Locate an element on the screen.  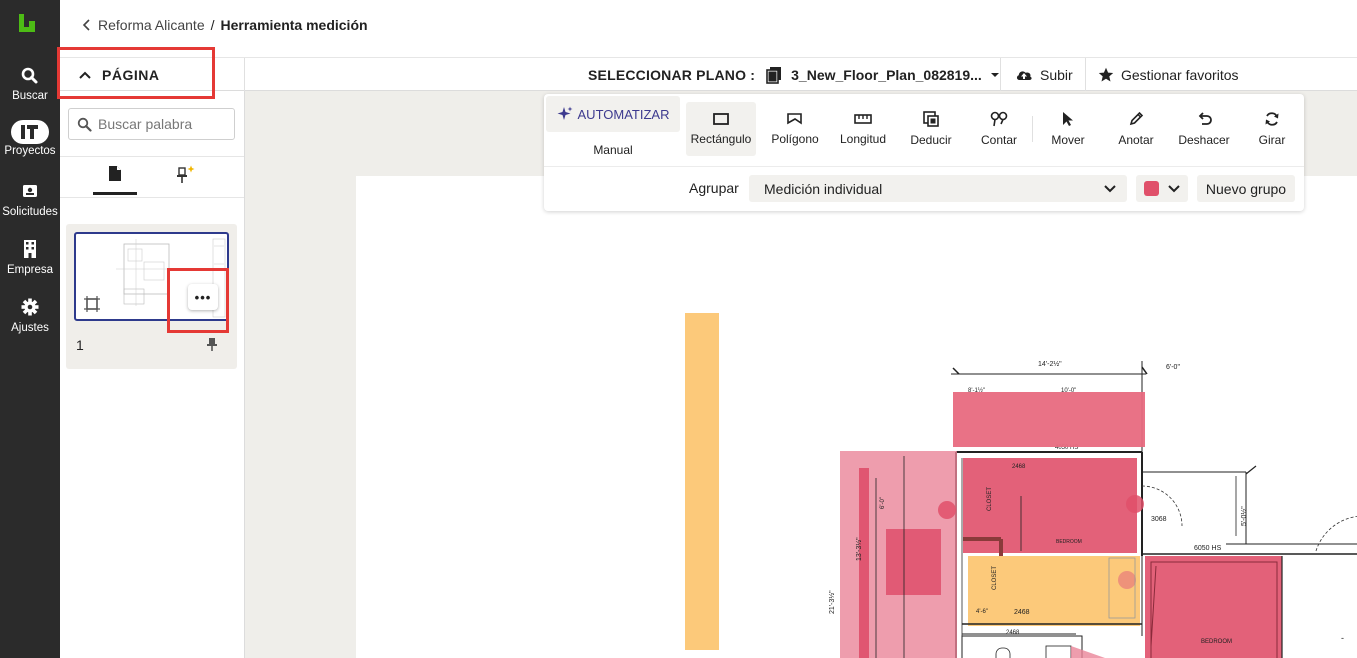
manage-favorites-label: Gestionar favoritos is located at coordinates (1180, 74).